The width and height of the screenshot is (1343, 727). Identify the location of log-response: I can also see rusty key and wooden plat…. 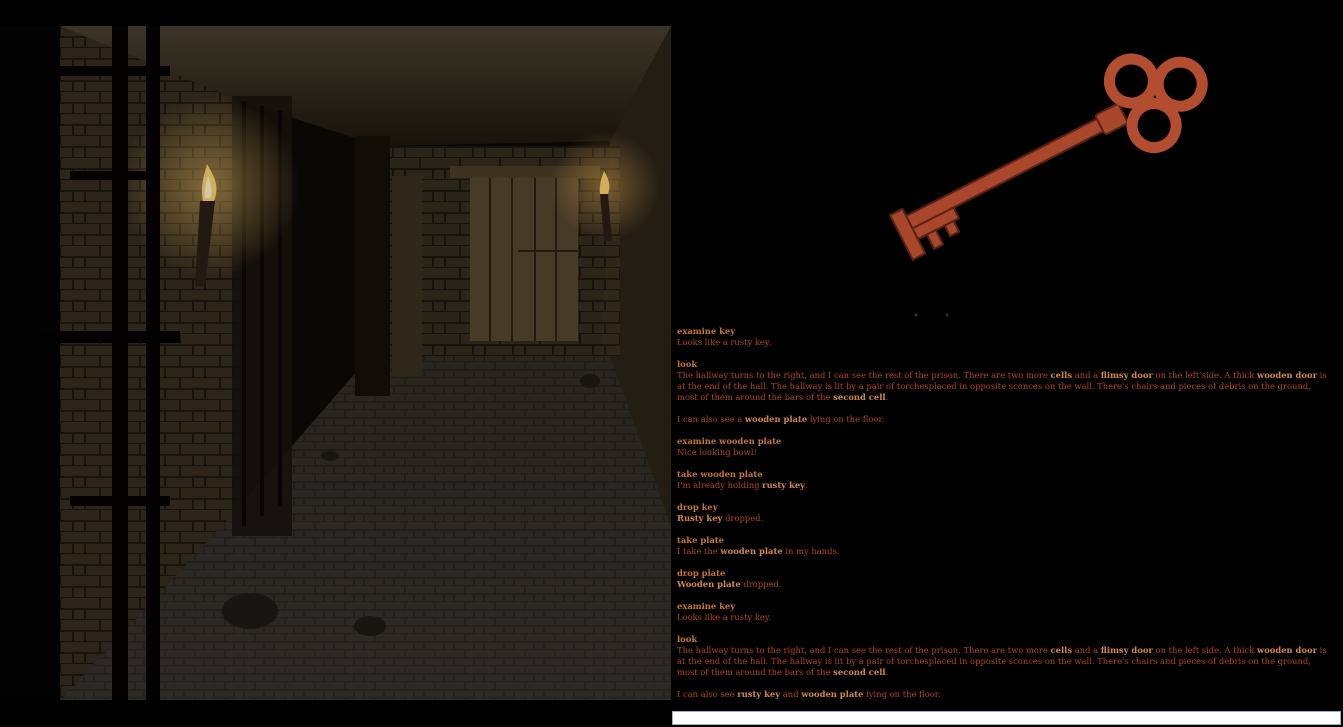
(1003, 694).